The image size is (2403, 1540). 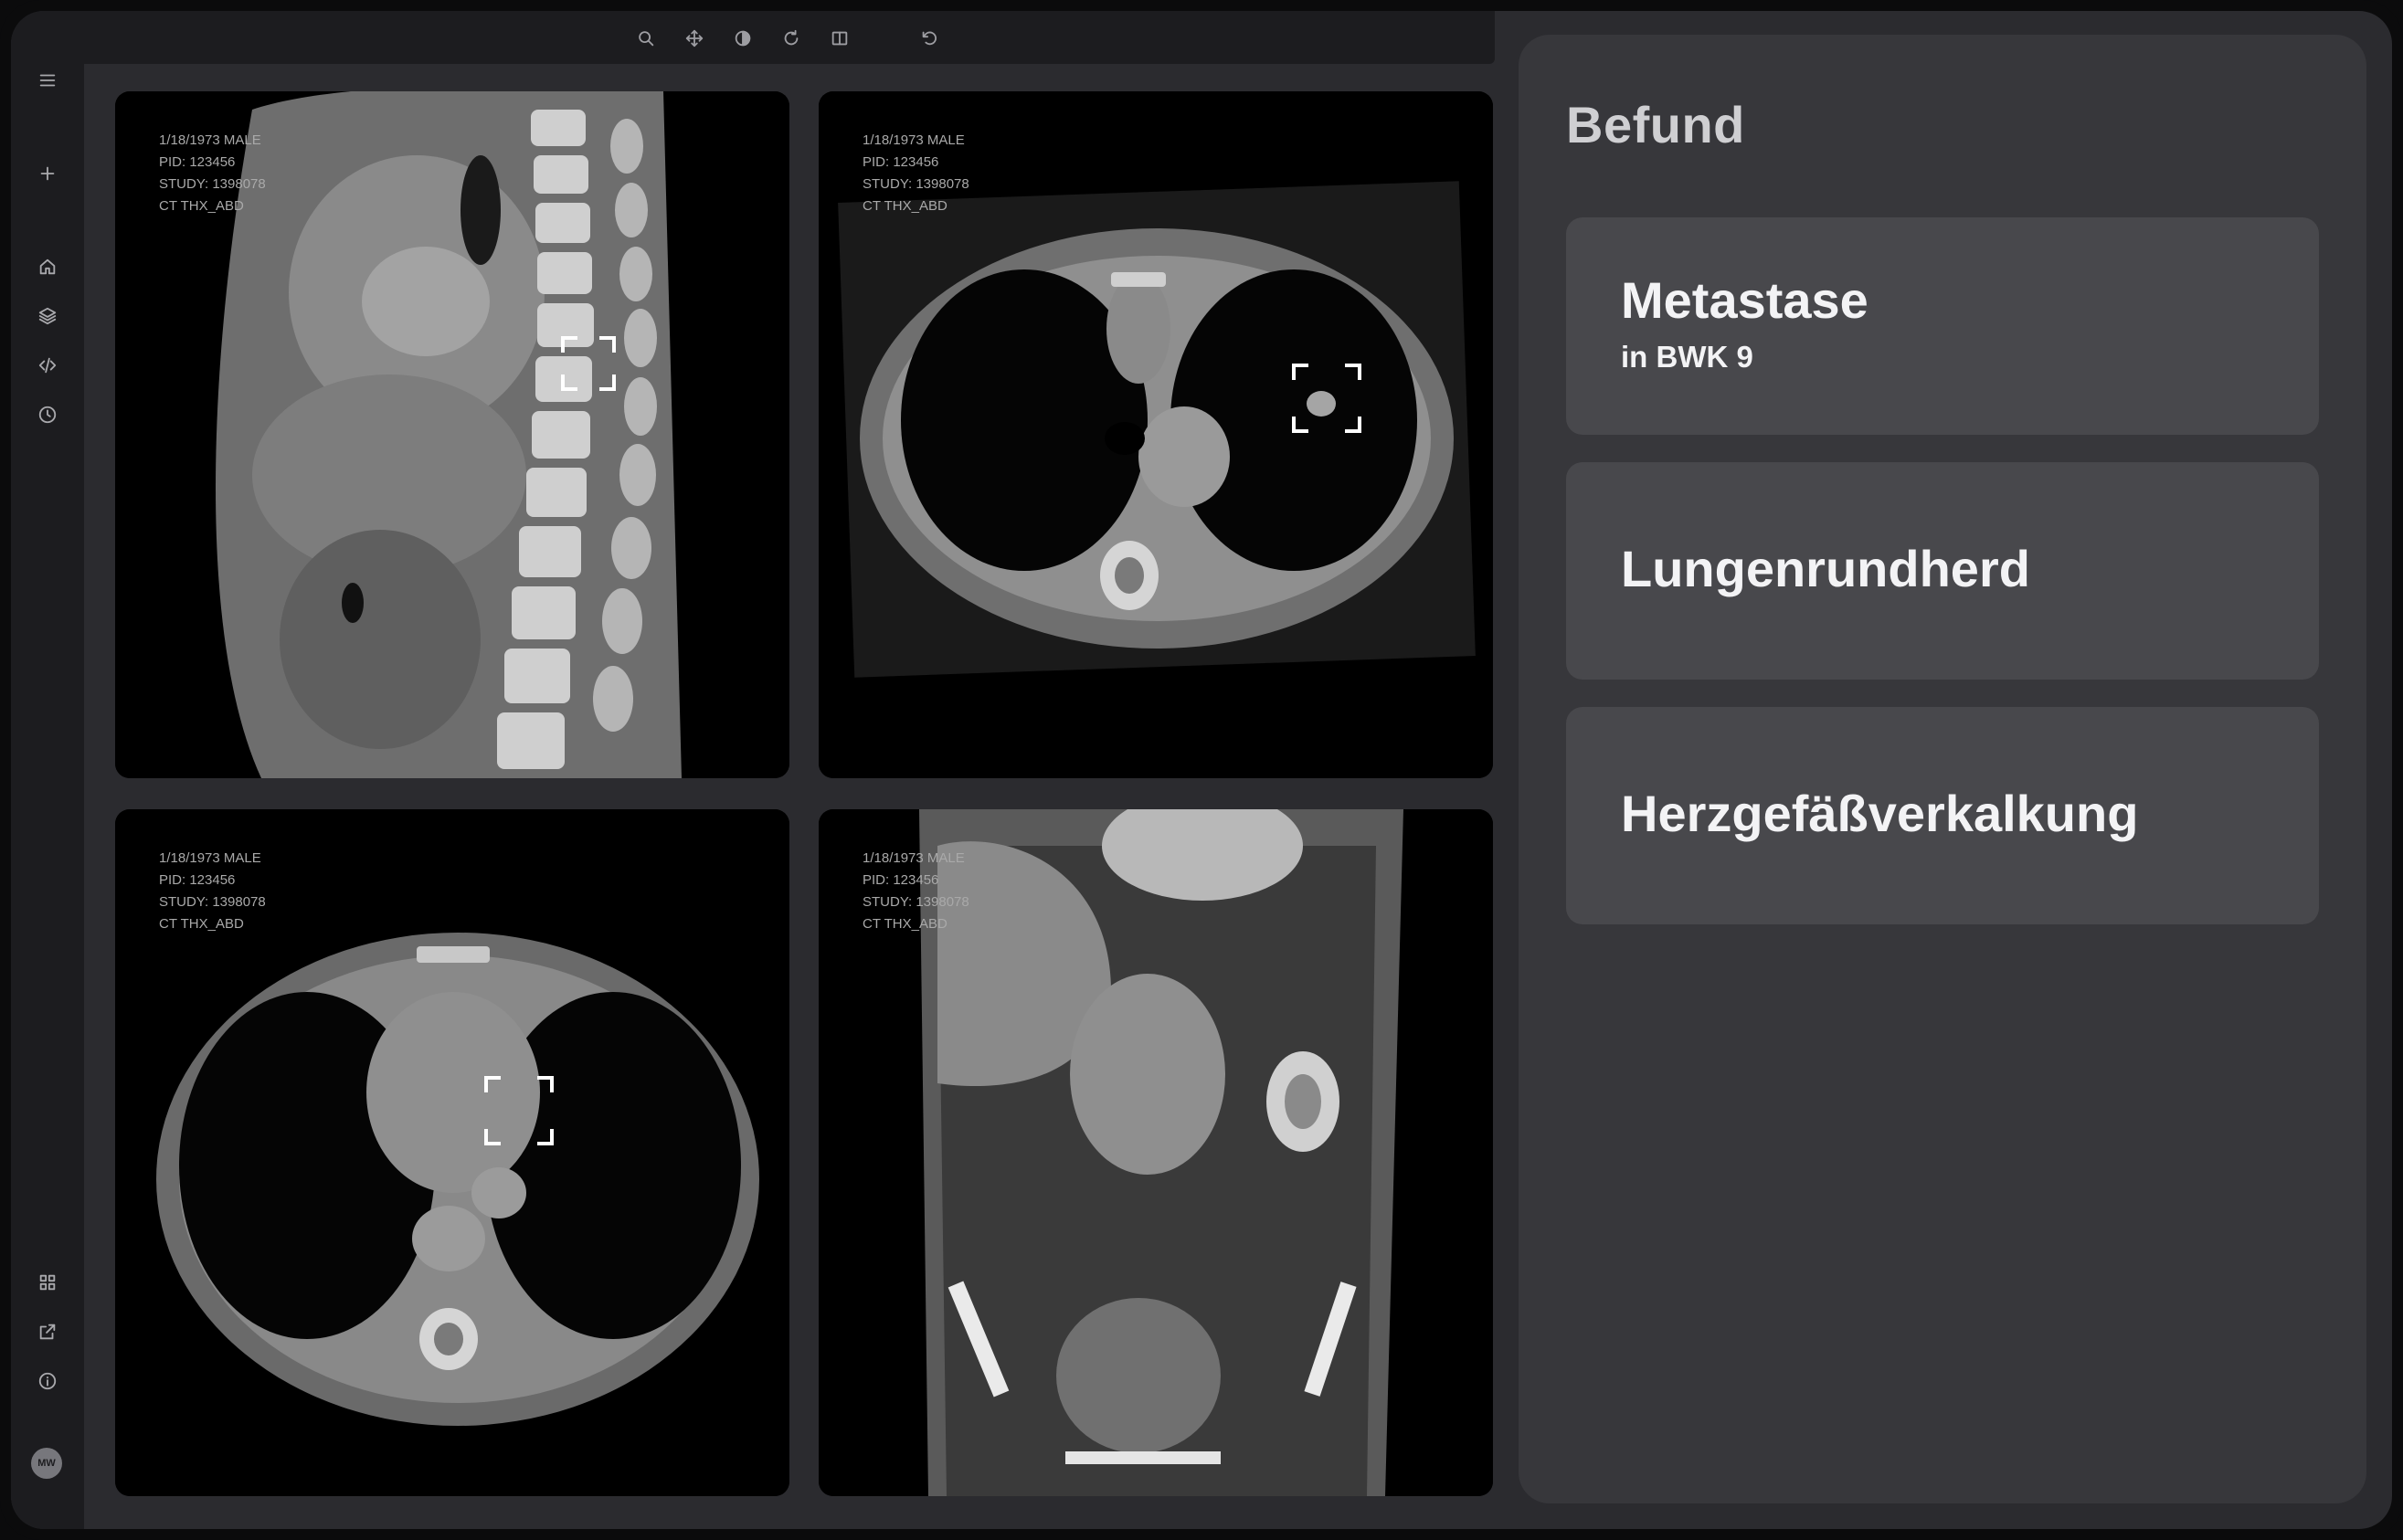 I want to click on grid-icon, so click(x=48, y=1283).